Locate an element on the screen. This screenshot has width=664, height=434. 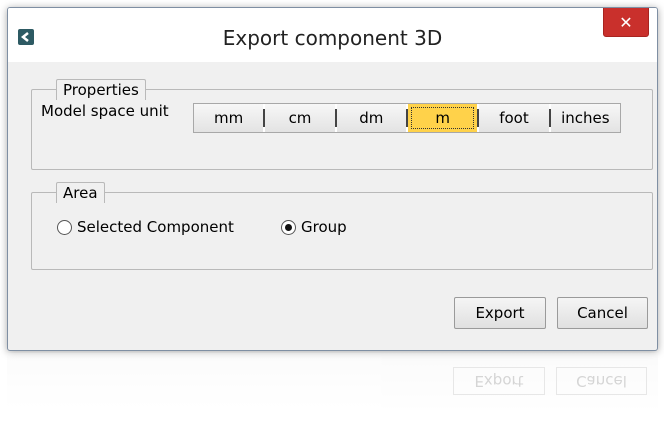
radio-selected-dot is located at coordinates (288, 227).